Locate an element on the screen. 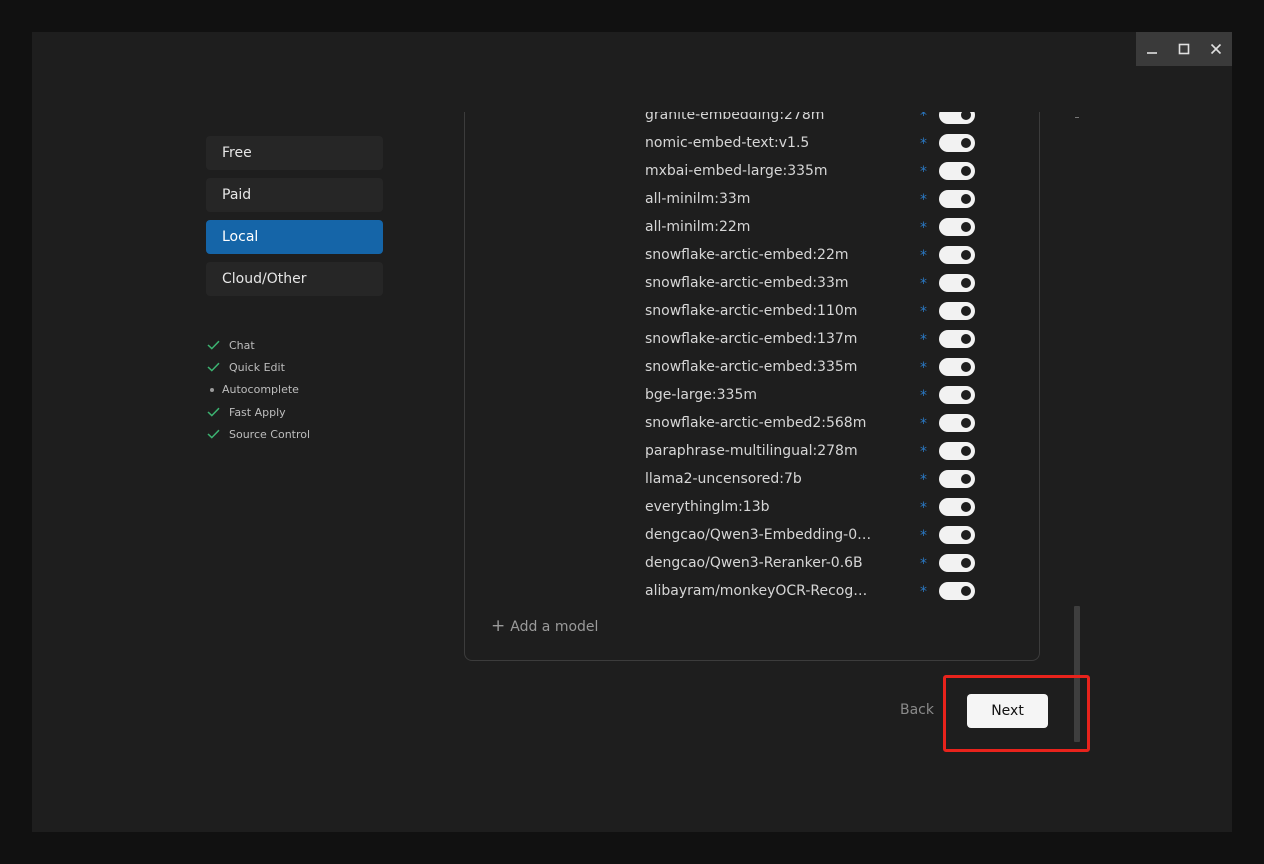 This screenshot has height=864, width=1264. tab-free: Free is located at coordinates (294, 153).